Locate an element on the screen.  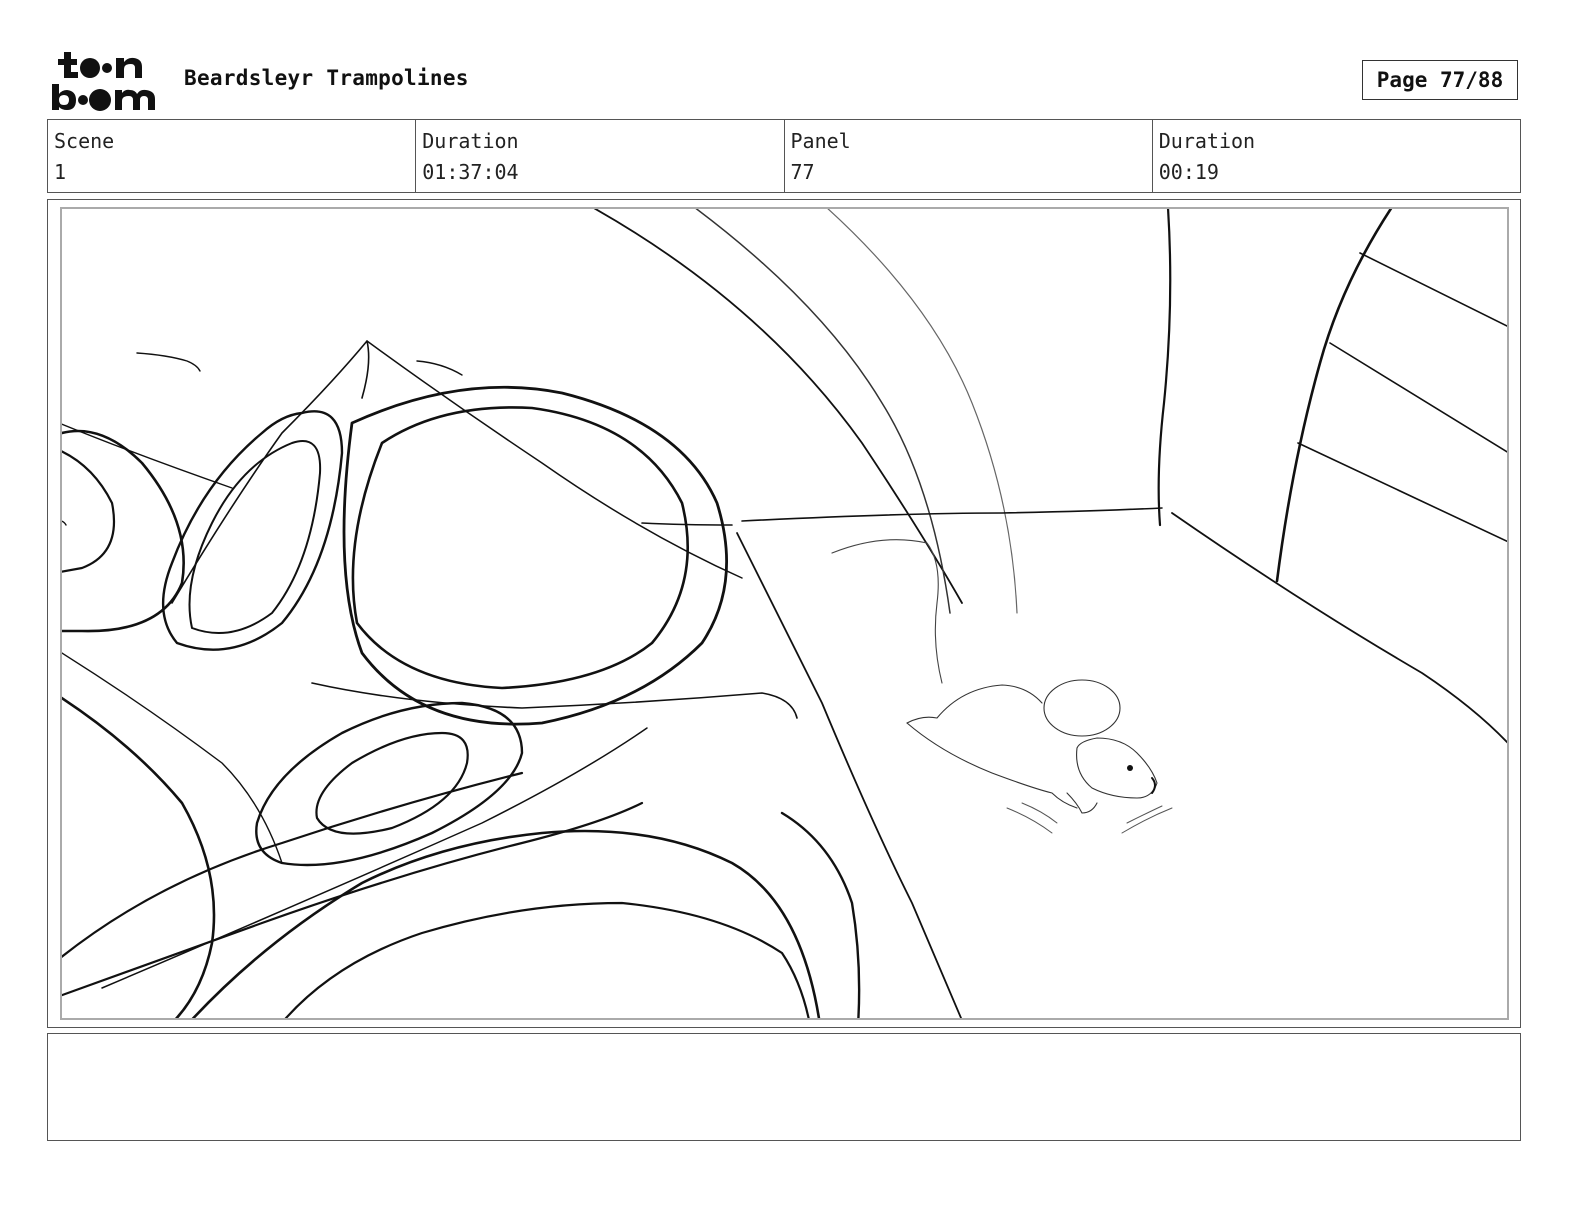
panel-cell: Panel 77 is located at coordinates (969, 156).